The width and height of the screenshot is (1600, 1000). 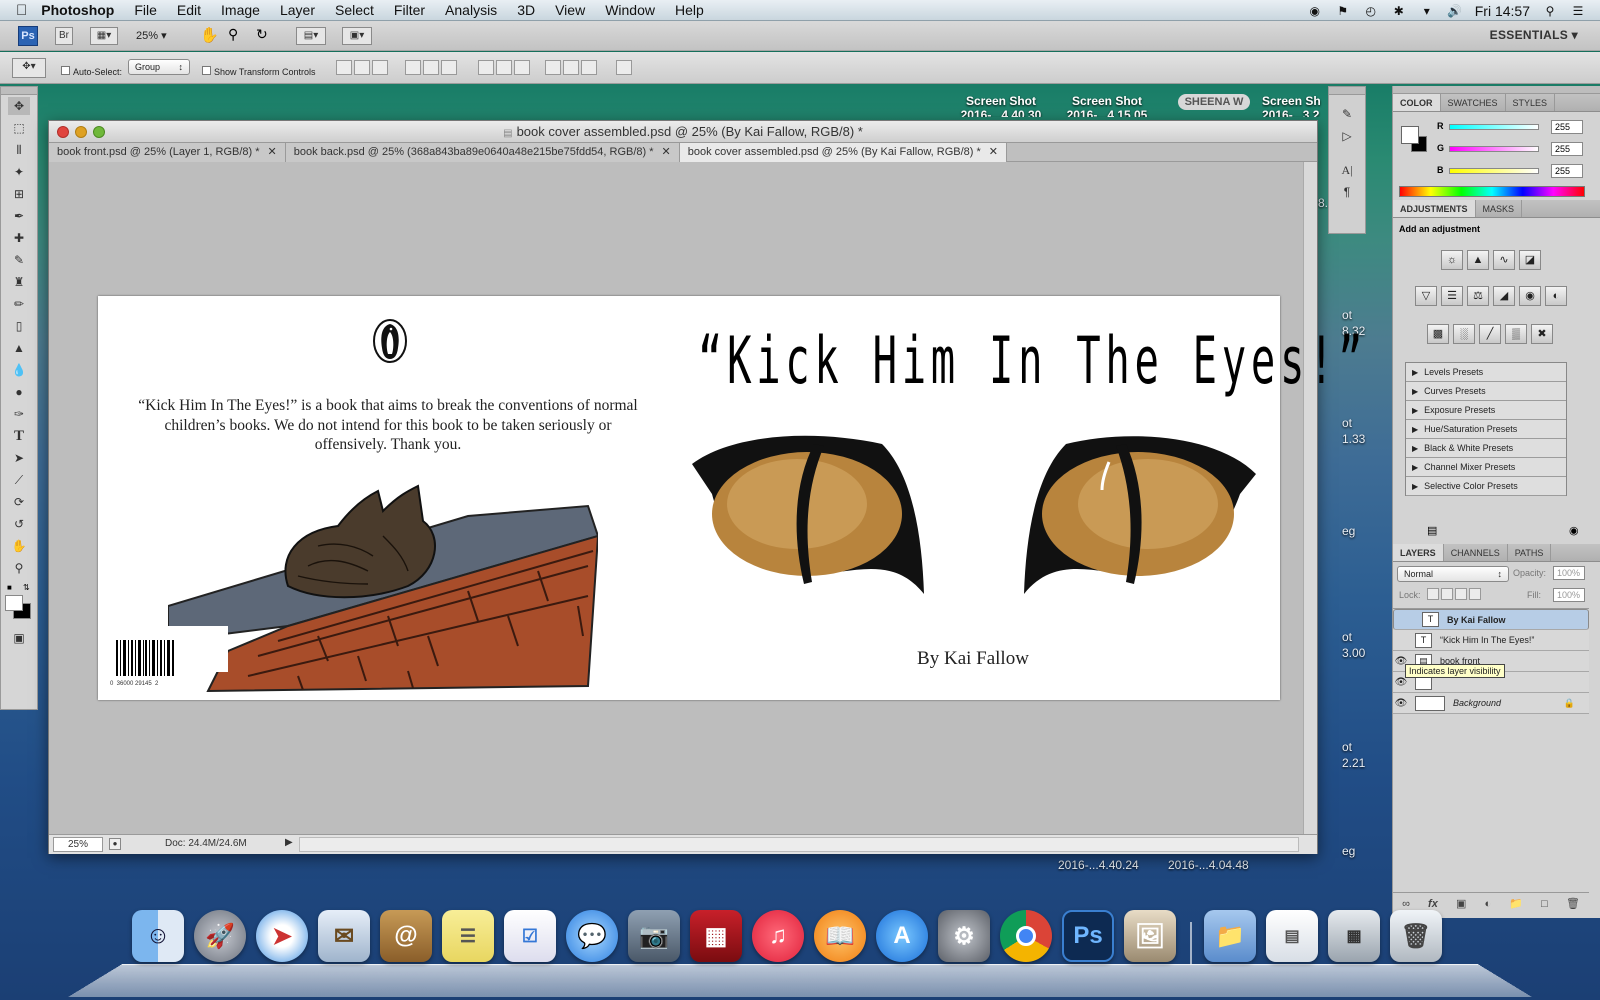 What do you see at coordinates (1434, 208) in the screenshot?
I see `tab-adjustments: ADJUSTMENTS` at bounding box center [1434, 208].